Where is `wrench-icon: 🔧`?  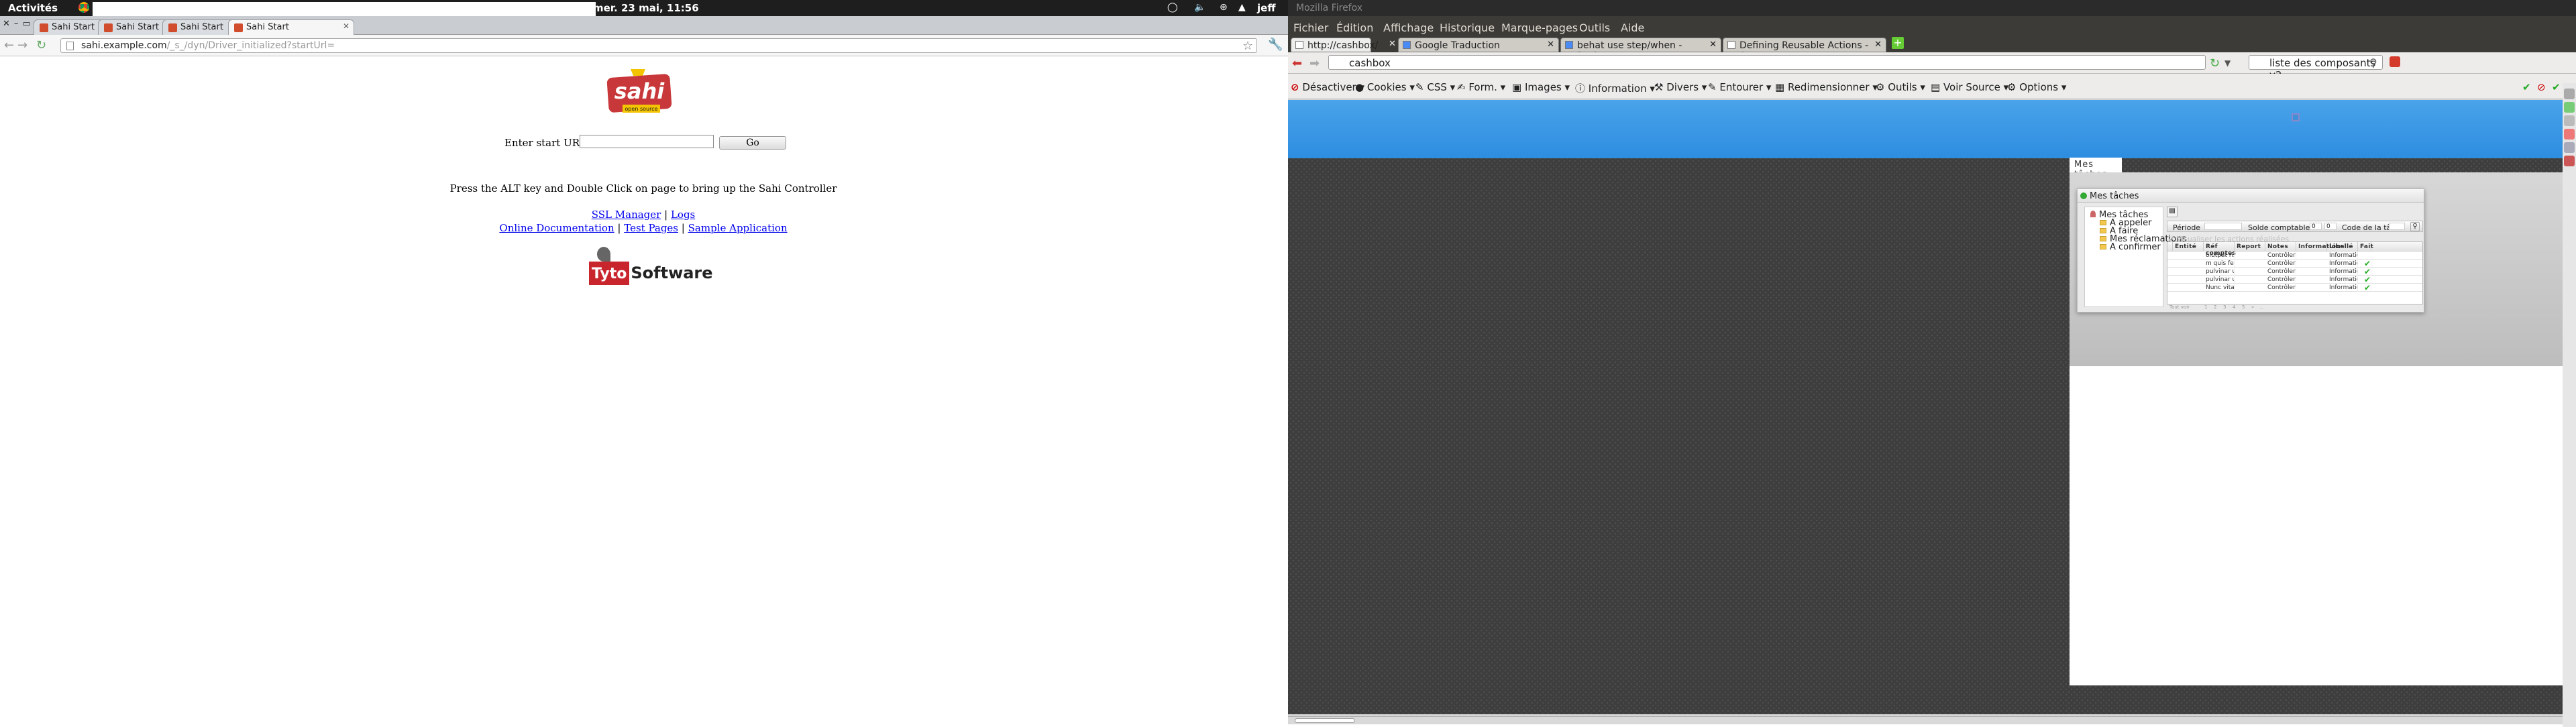 wrench-icon: 🔧 is located at coordinates (1275, 45).